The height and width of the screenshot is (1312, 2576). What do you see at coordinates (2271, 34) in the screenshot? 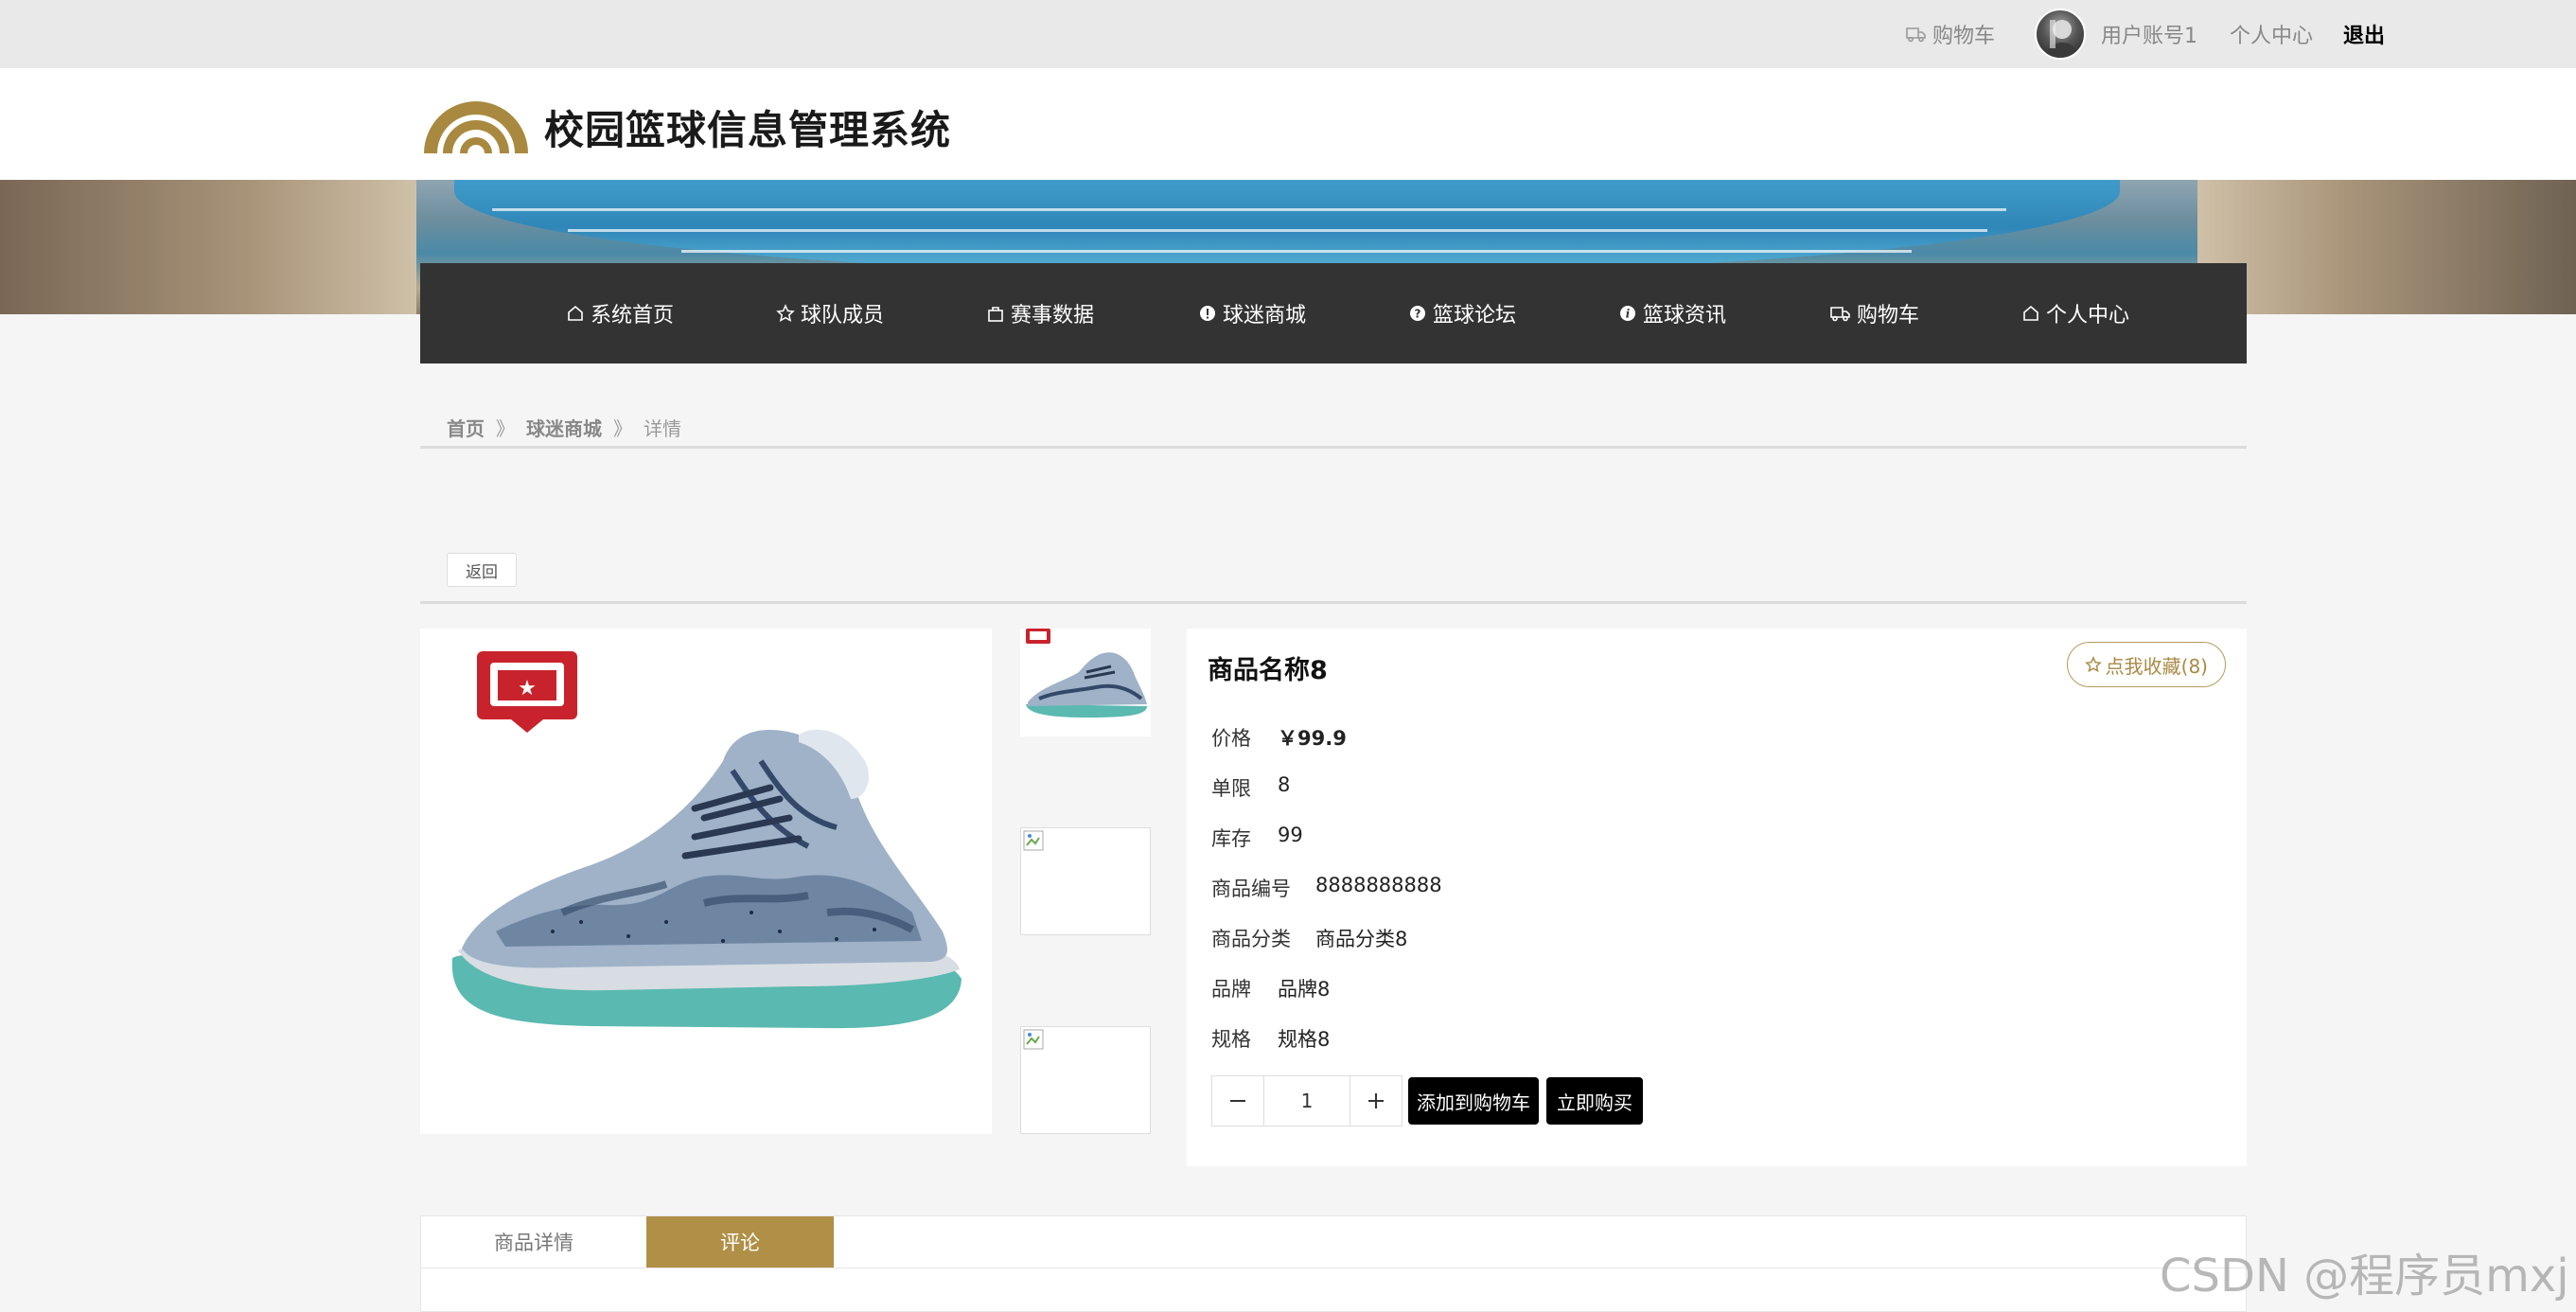
I see `top-user-center-link: 个人中心` at bounding box center [2271, 34].